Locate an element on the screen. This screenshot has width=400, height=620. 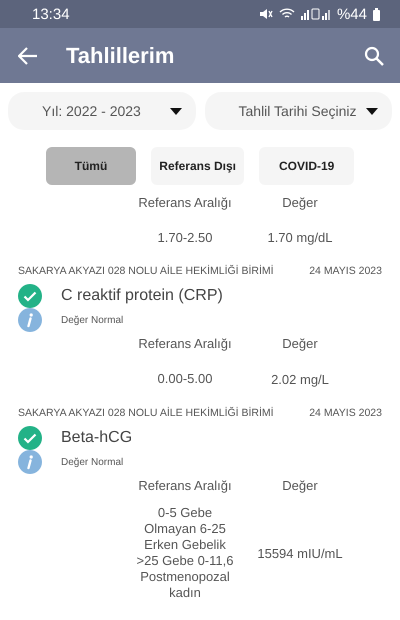
back-button is located at coordinates (28, 55).